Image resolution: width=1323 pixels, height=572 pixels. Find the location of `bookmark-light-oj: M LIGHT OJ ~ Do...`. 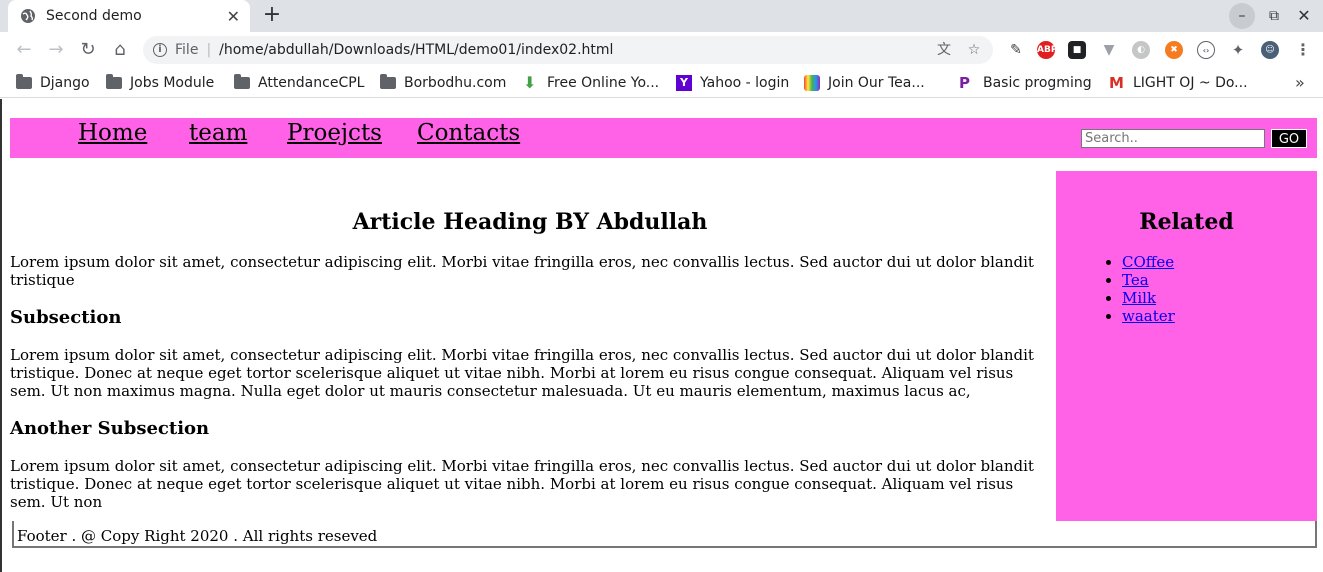

bookmark-light-oj: M LIGHT OJ ~ Do... is located at coordinates (1178, 83).